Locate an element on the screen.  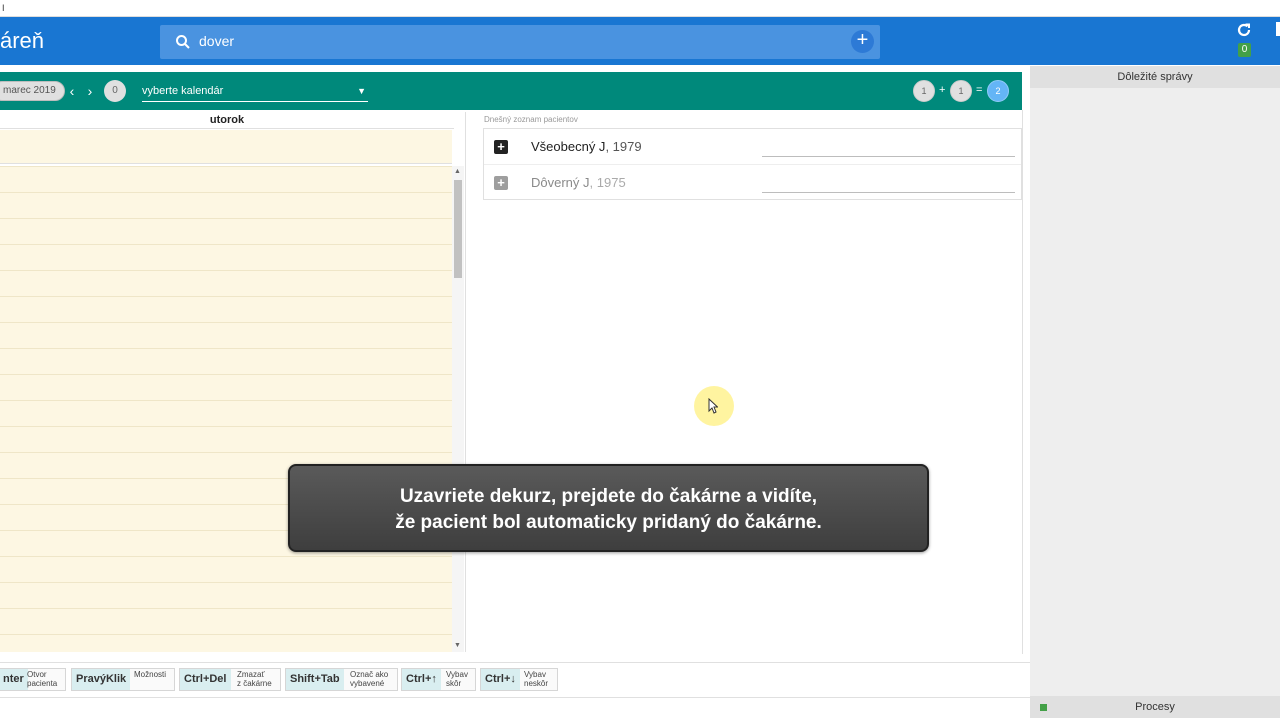
processes-bar: Procesy is located at coordinates (1155, 707).